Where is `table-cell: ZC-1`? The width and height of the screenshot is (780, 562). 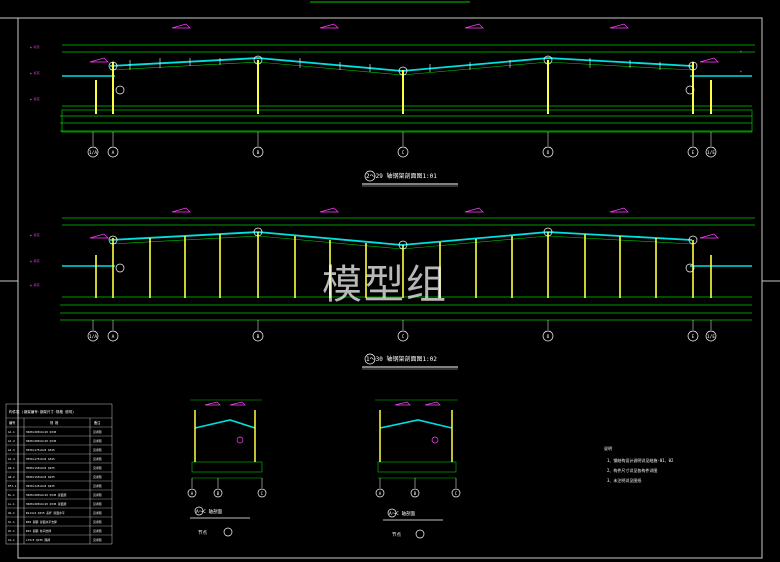 table-cell: ZC-1 is located at coordinates (11, 531).